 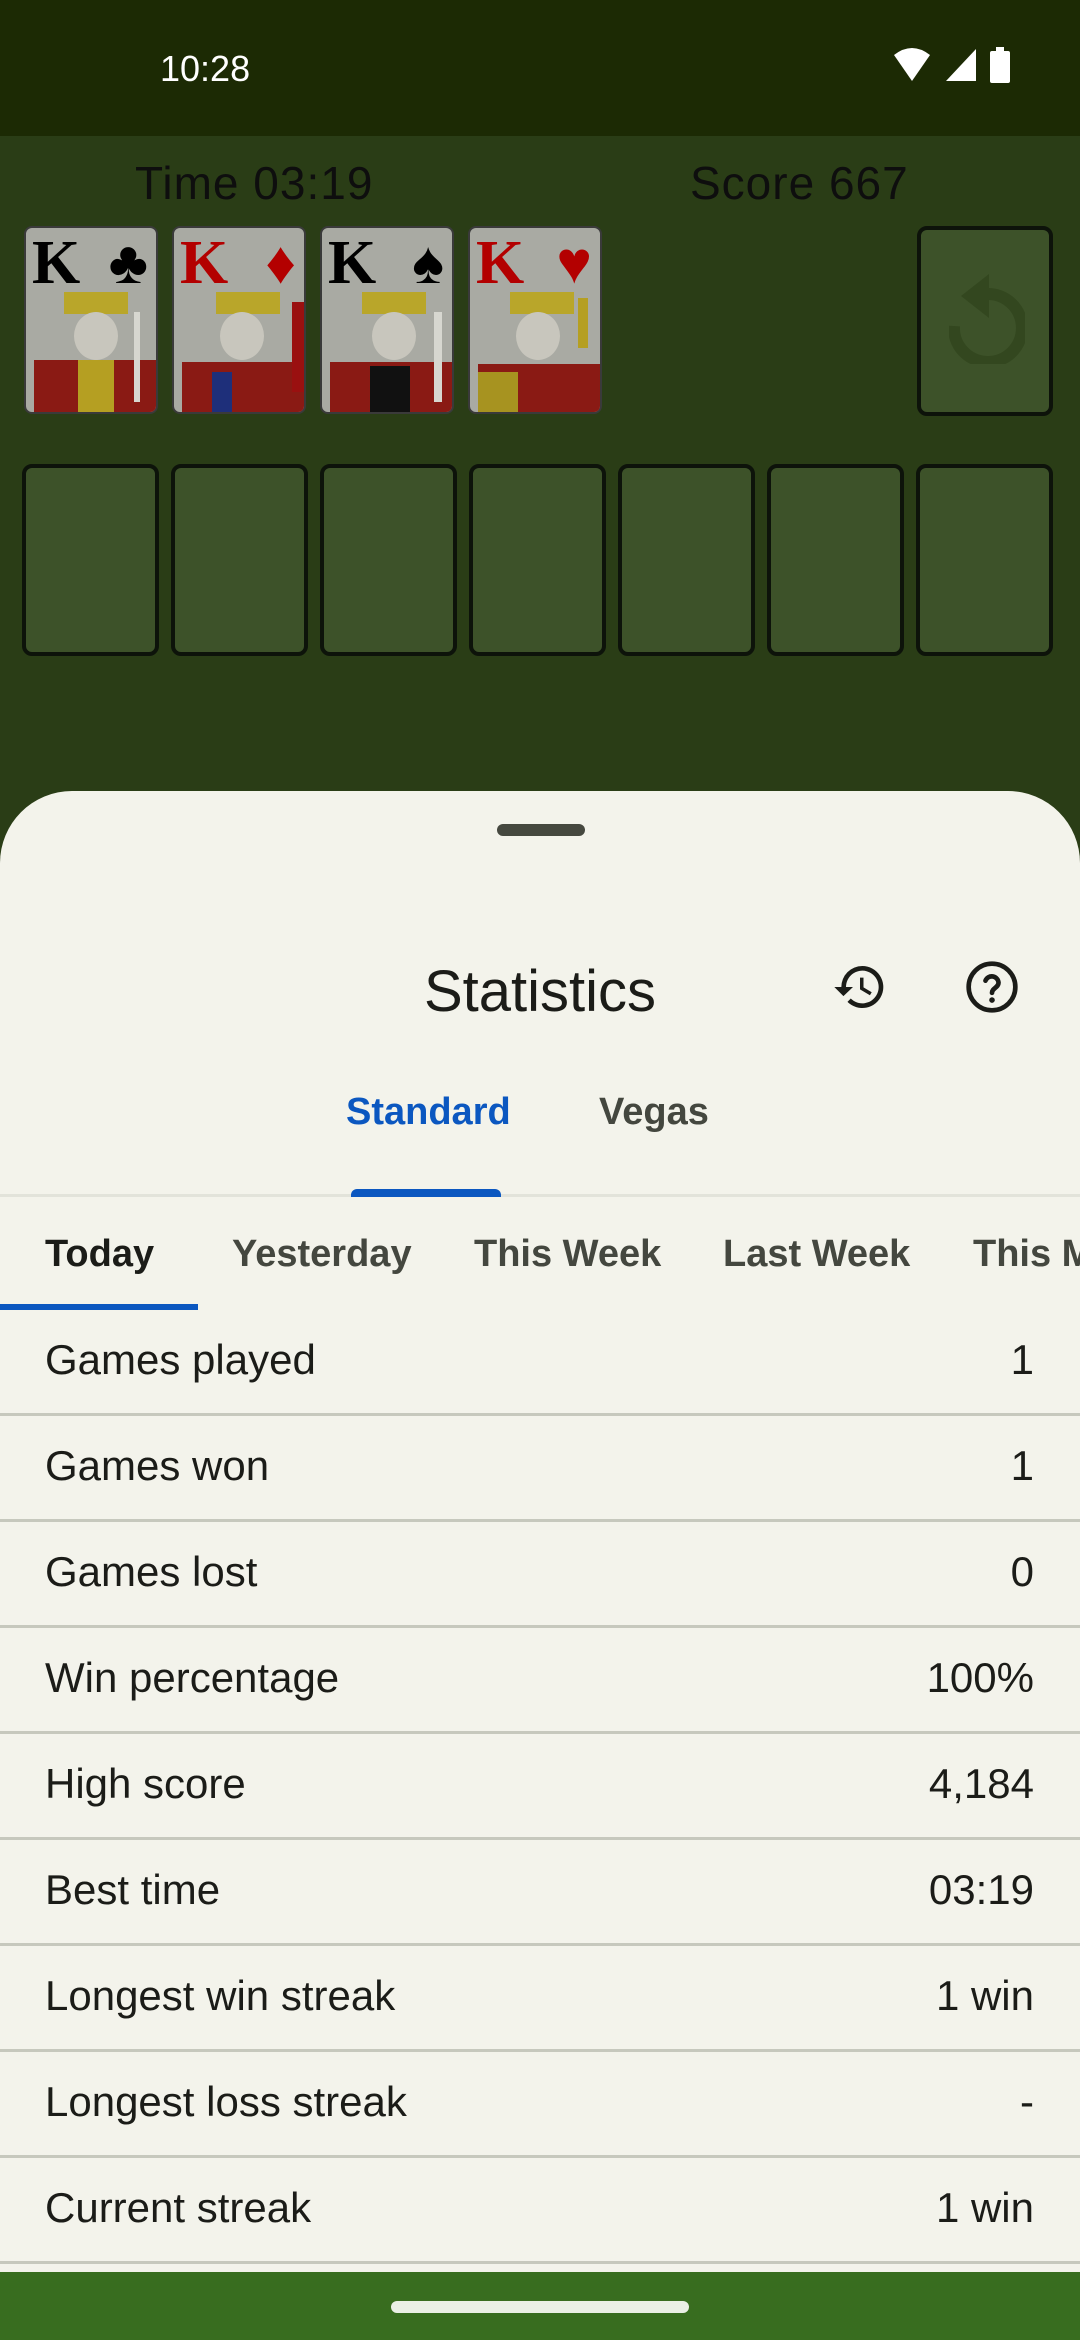 What do you see at coordinates (1026, 1254) in the screenshot?
I see `tab-this-month: This M` at bounding box center [1026, 1254].